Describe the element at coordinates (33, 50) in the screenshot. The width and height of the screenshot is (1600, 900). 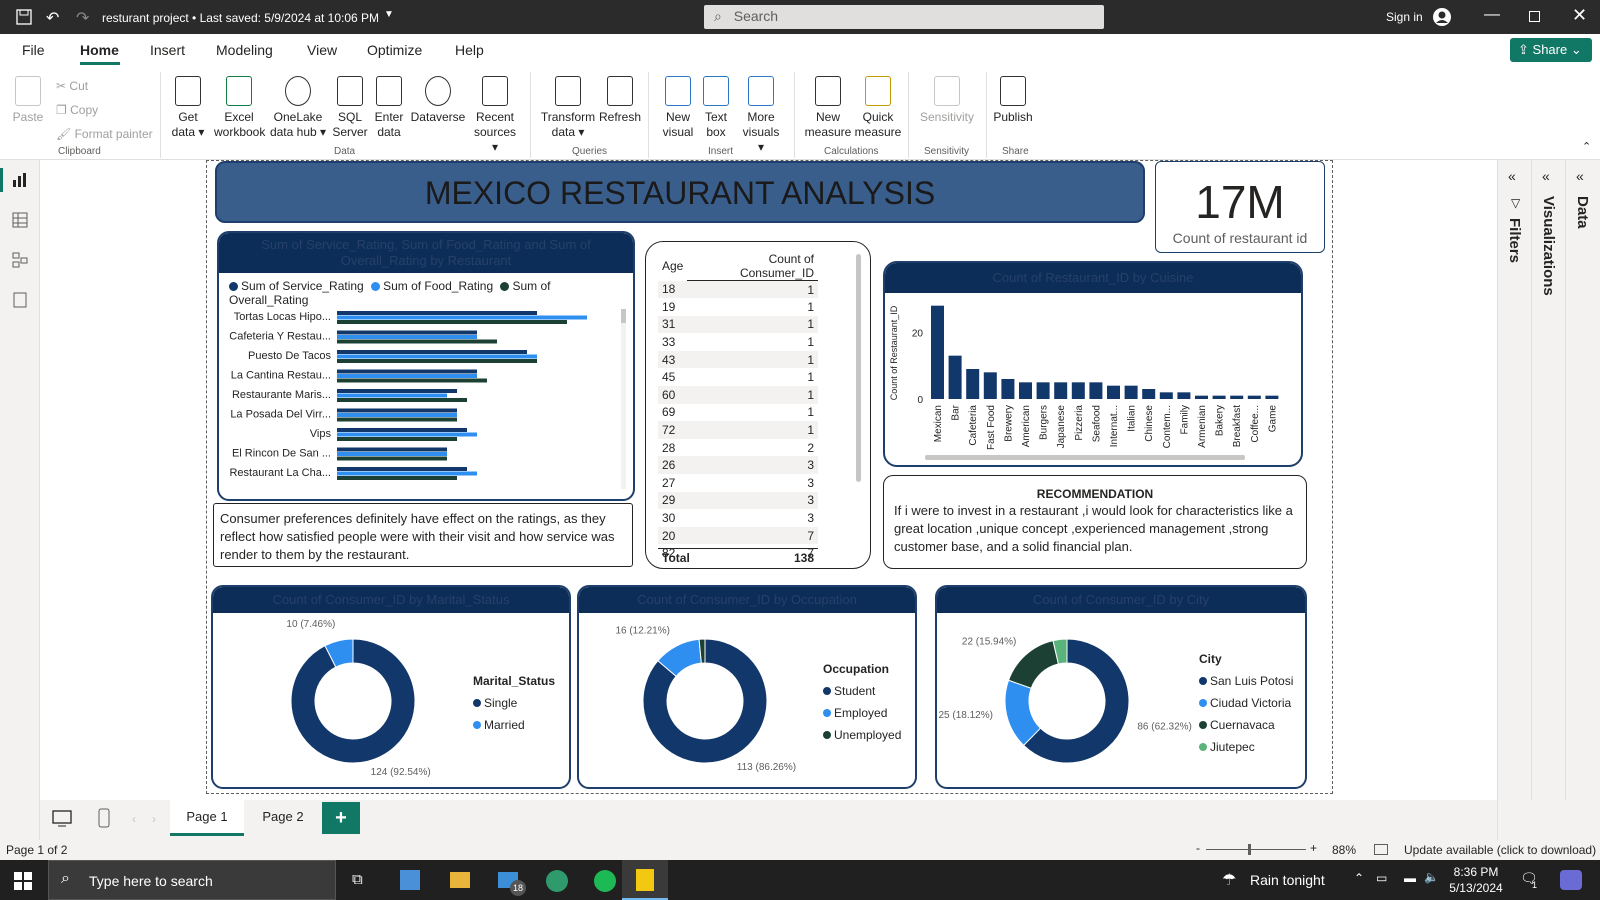
I see `menu-file: File` at that location.